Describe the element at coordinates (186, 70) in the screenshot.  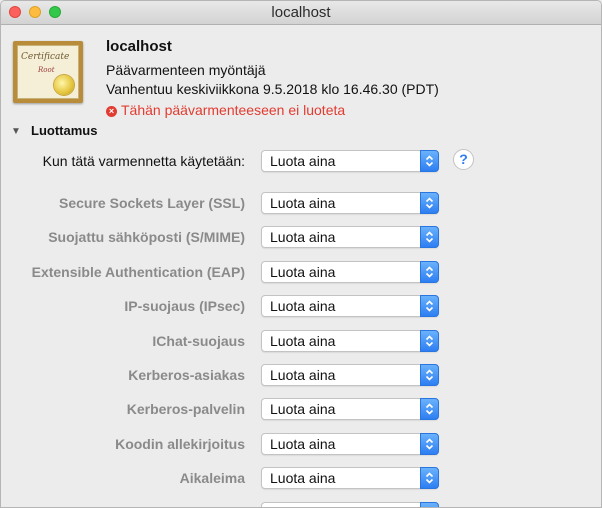
I see `certificate-type: Päävarmenteen myöntäjä` at that location.